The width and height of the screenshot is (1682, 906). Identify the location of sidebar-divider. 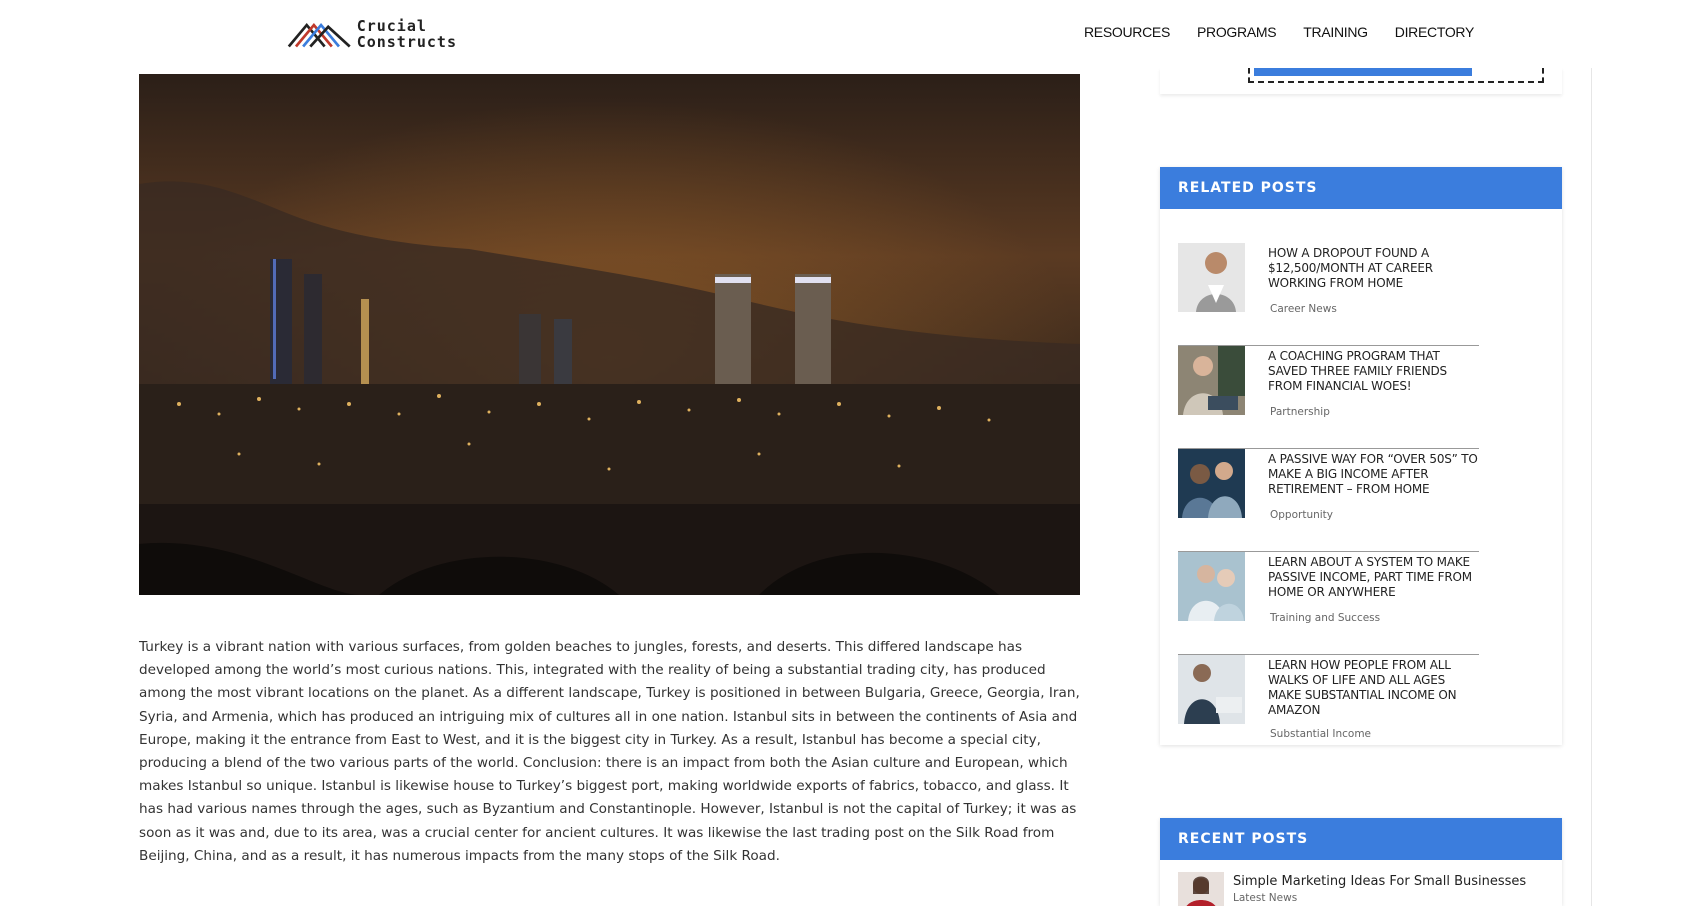
(1591, 487).